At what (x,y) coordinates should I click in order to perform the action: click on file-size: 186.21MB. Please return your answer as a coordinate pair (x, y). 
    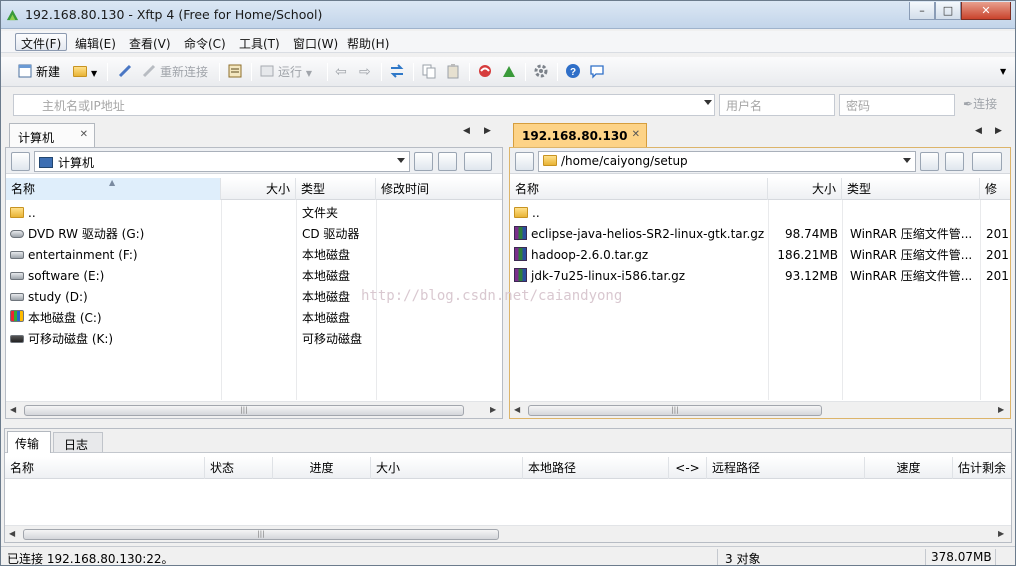
    Looking at the image, I should click on (807, 255).